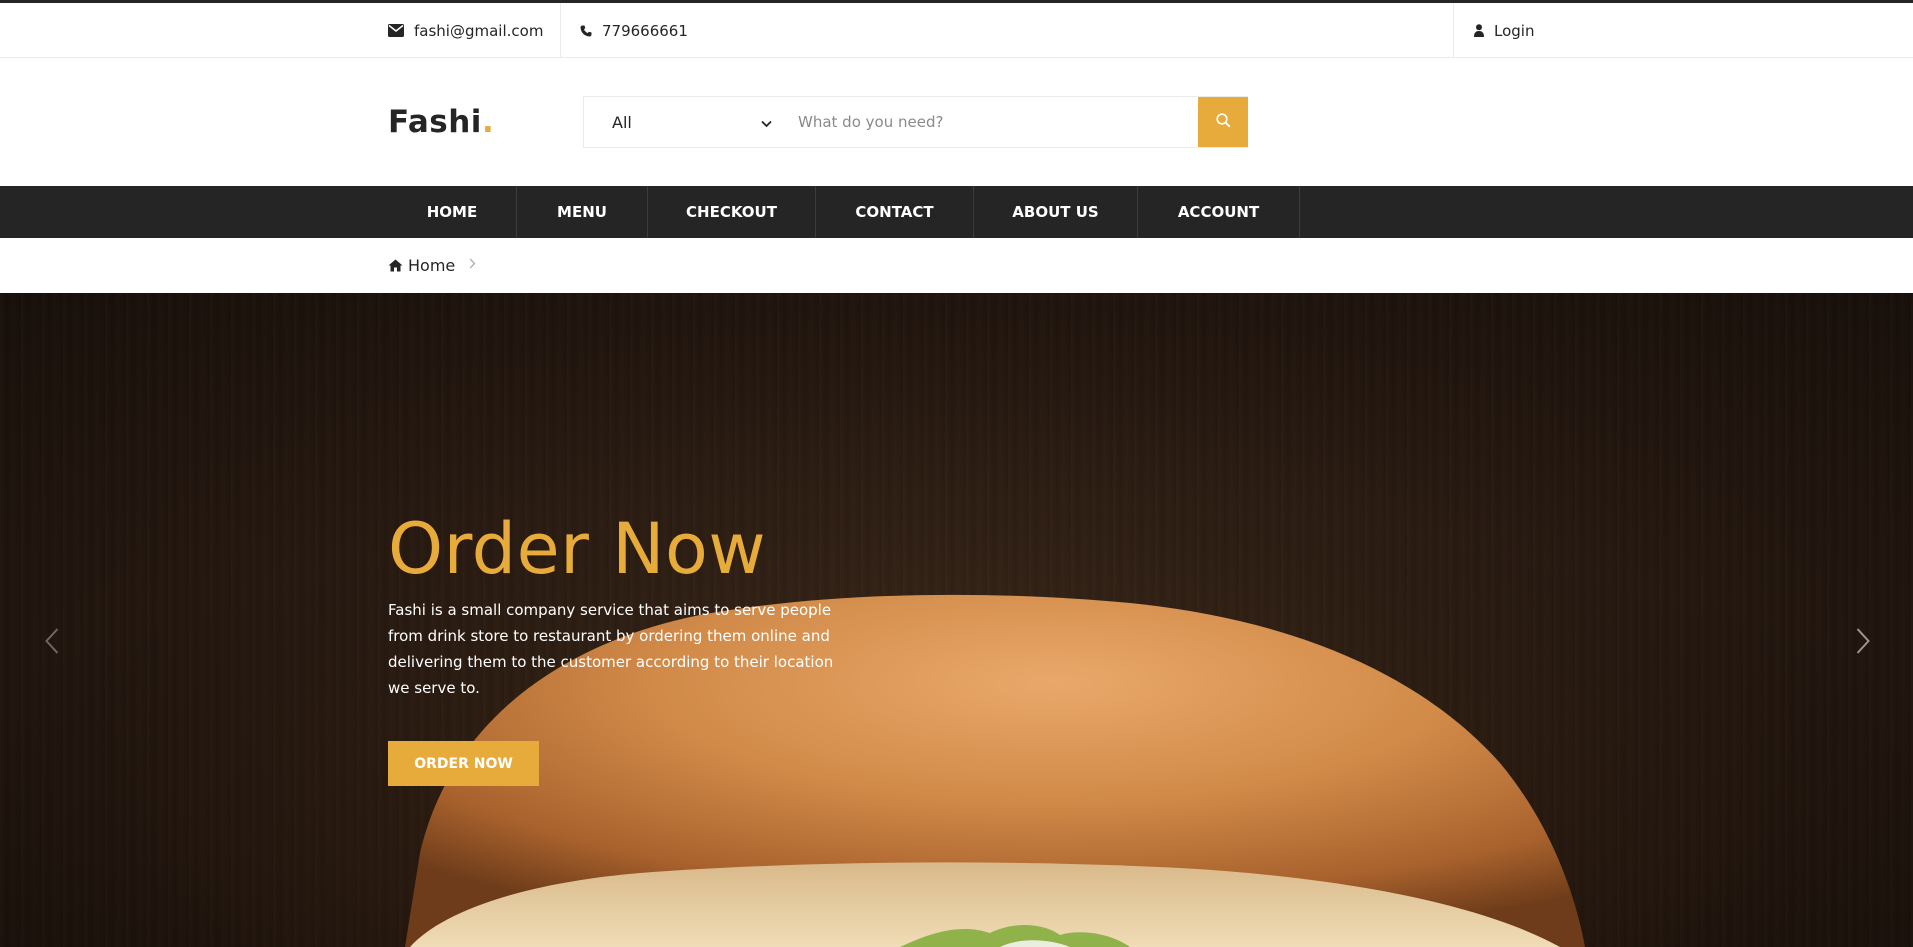 The height and width of the screenshot is (947, 1913). I want to click on breadcrumb-home-label: Home, so click(432, 265).